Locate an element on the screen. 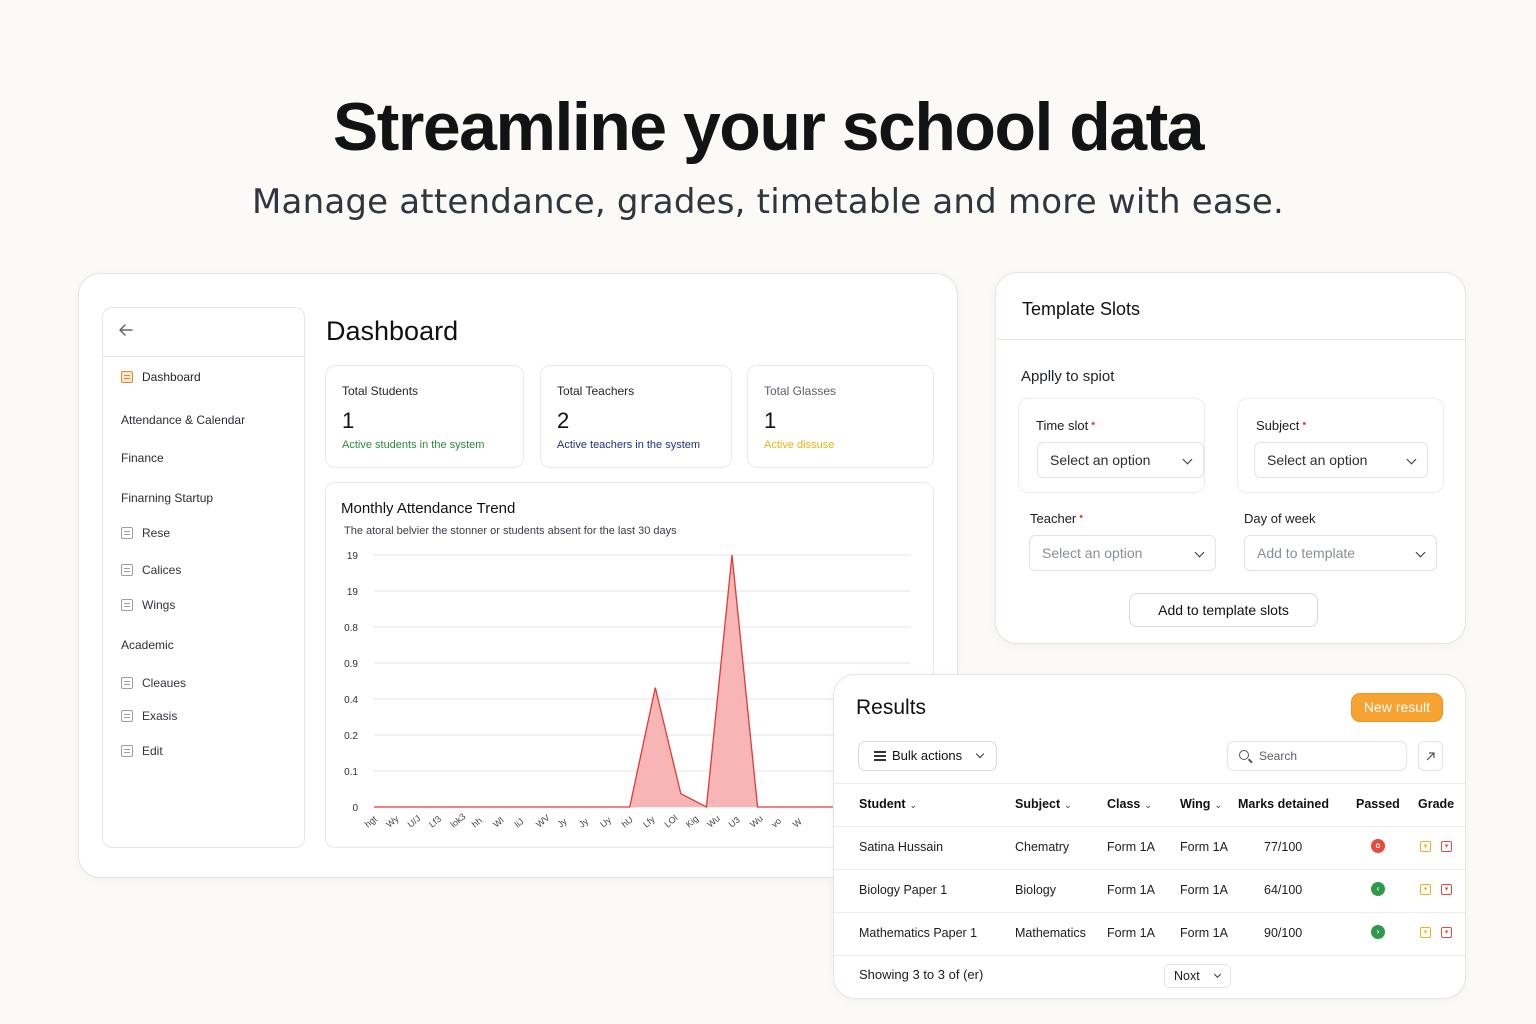 The height and width of the screenshot is (1024, 1536). sidebar-item-wings: Wings is located at coordinates (148, 605).